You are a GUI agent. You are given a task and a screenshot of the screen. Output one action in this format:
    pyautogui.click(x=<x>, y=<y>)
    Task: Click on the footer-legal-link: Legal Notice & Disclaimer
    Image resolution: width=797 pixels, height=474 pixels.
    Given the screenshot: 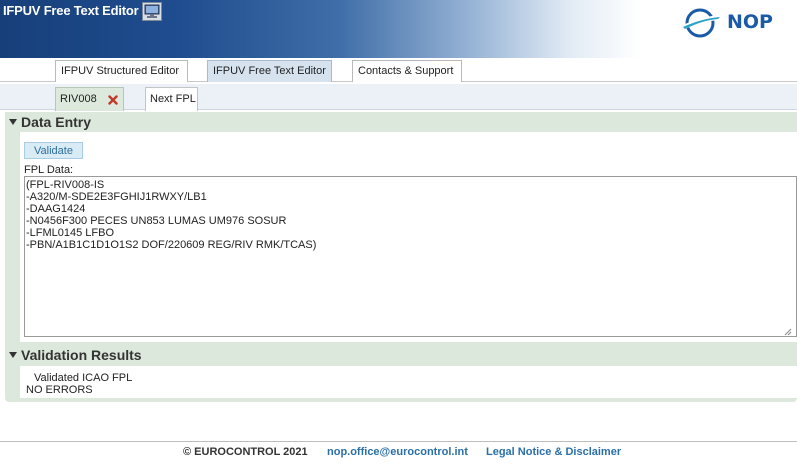 What is the action you would take?
    pyautogui.click(x=553, y=452)
    